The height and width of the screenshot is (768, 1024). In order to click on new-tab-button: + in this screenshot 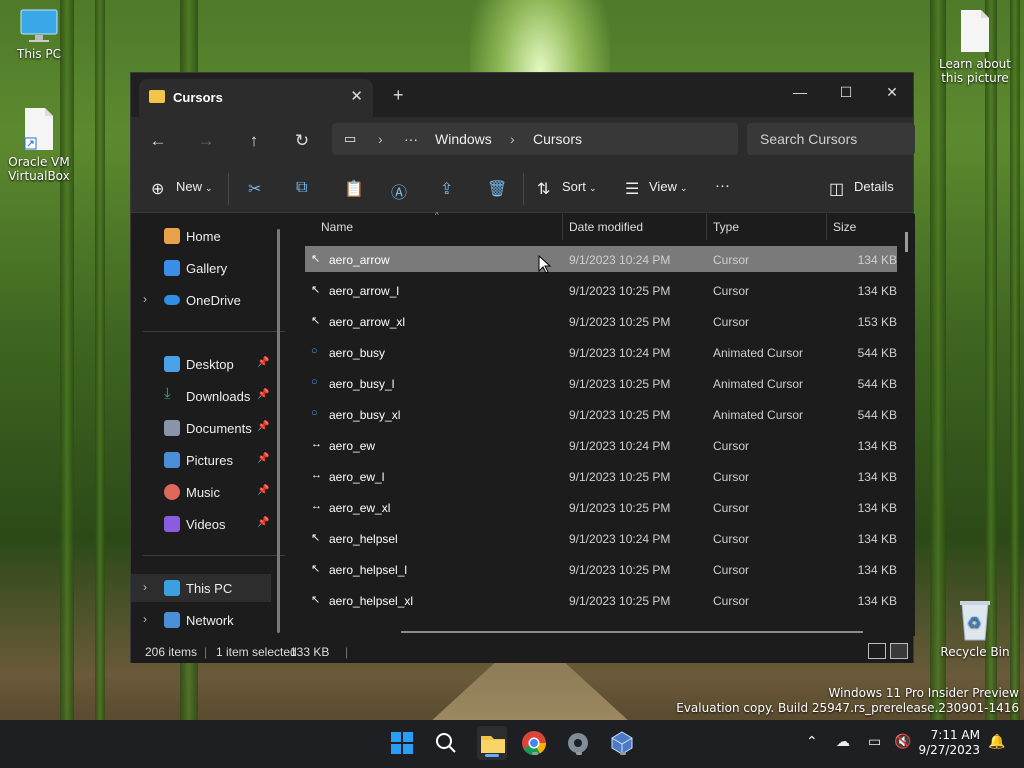, I will do `click(398, 95)`.